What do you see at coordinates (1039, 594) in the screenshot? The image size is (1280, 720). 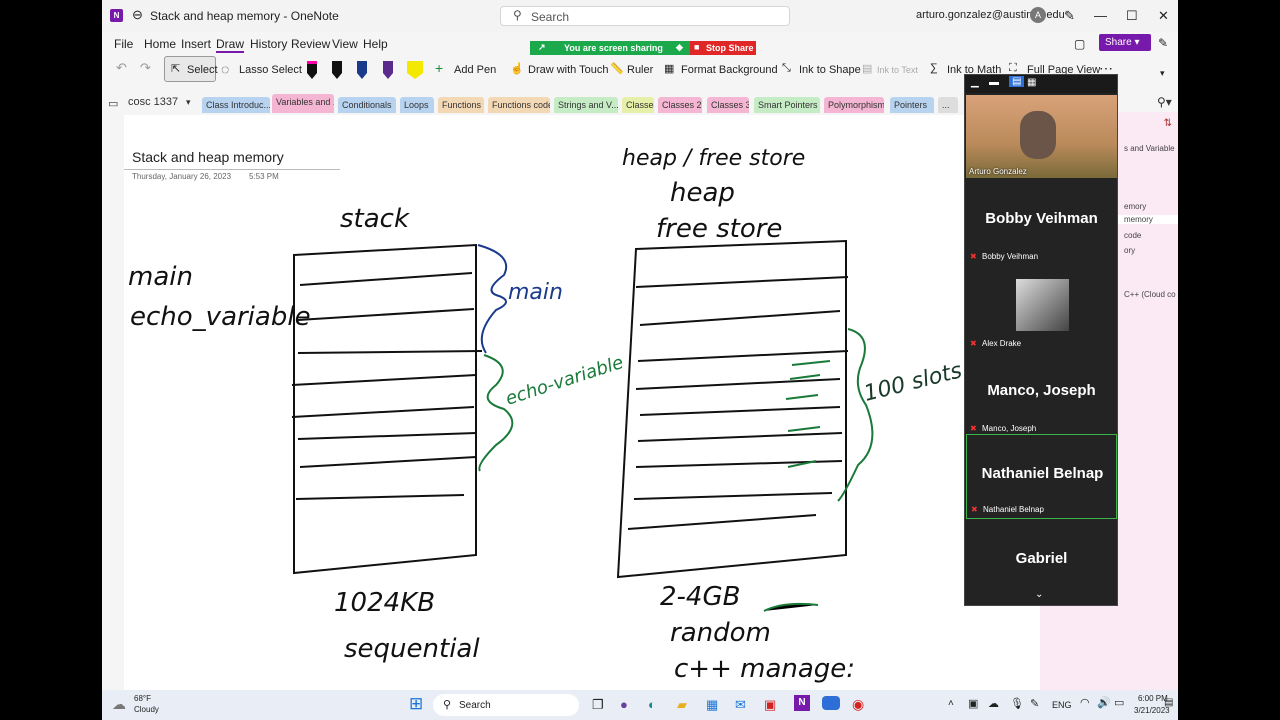 I see `chevron-down-icon: ⌄` at bounding box center [1039, 594].